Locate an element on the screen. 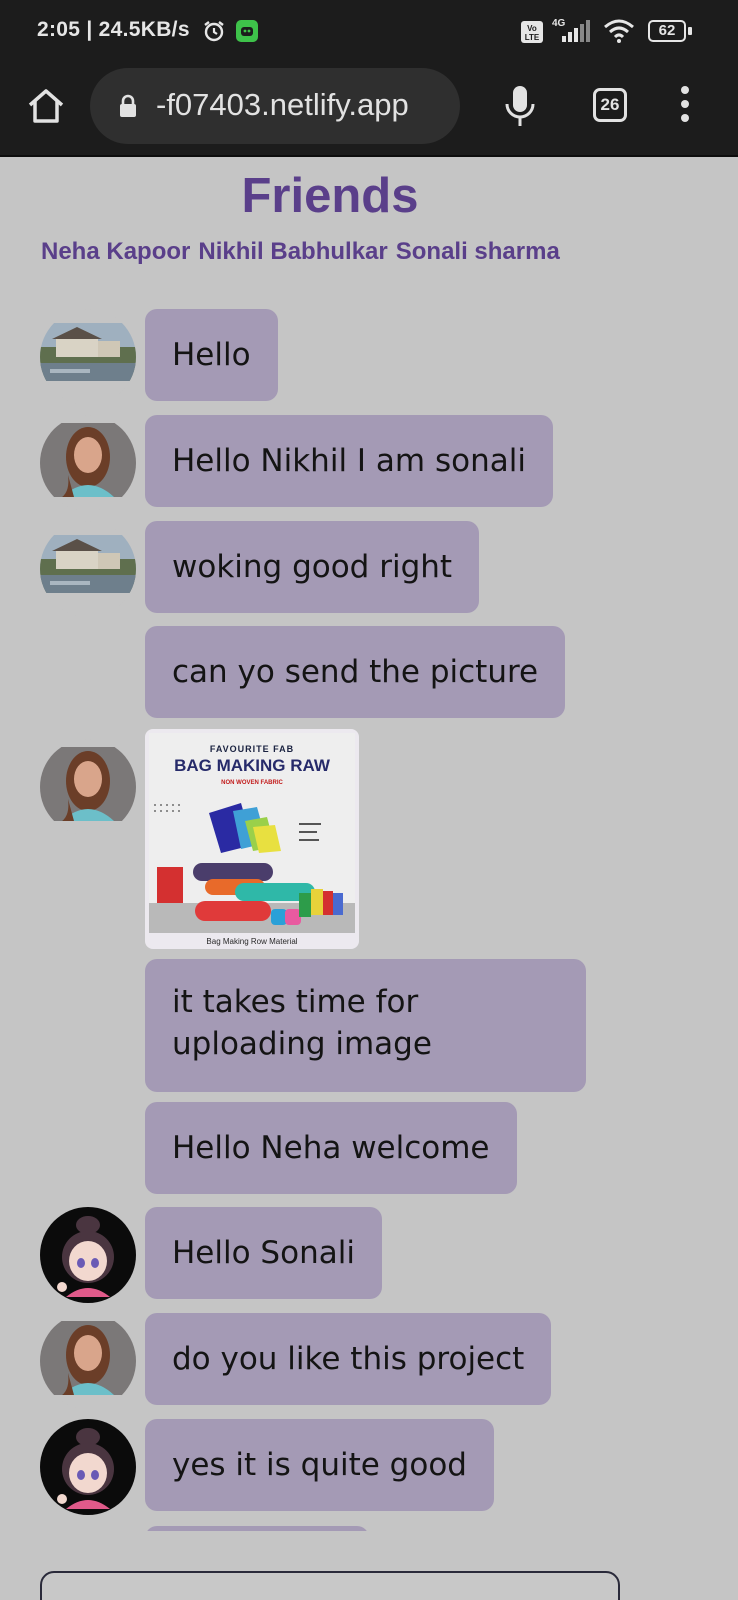  member-name: Neha Kapoor is located at coordinates (116, 251).